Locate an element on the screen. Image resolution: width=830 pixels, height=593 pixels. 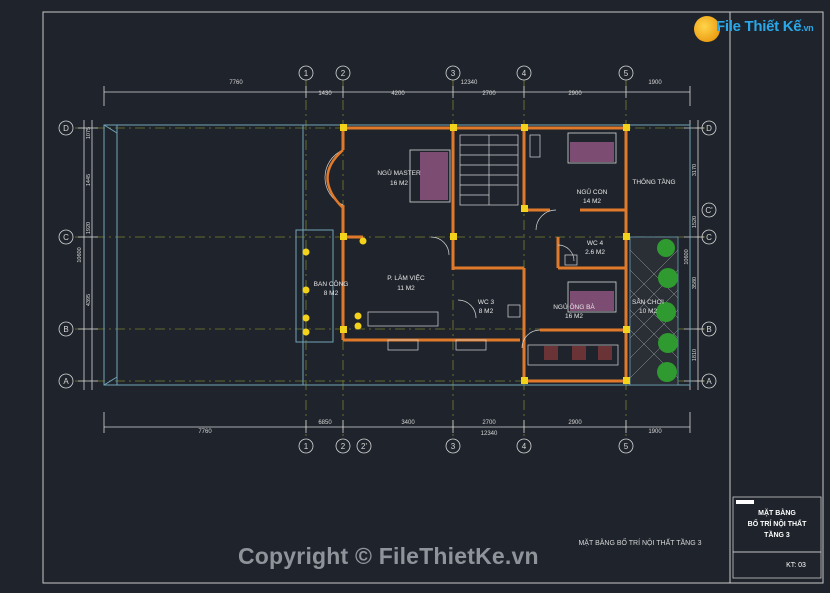
room-area: 14 M2 is located at coordinates (592, 201).